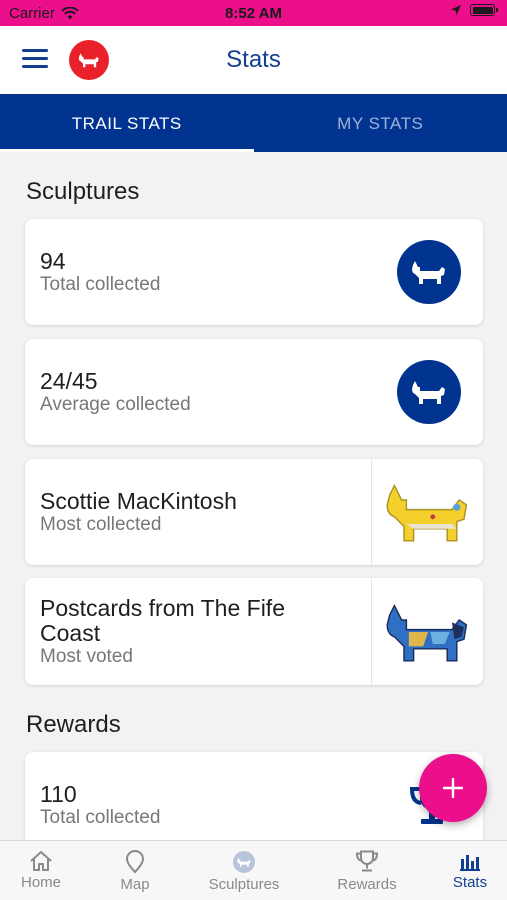 The width and height of the screenshot is (507, 900). I want to click on status-bar: Carrier 8:52 AM, so click(253, 13).